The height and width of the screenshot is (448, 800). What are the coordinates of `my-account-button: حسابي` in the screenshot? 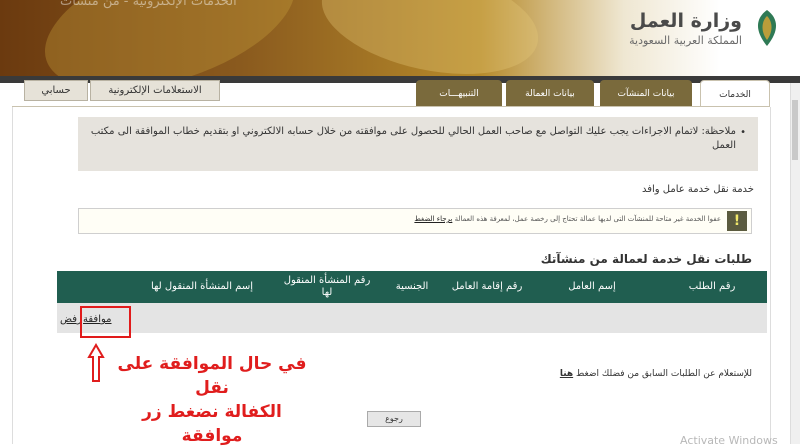 It's located at (56, 90).